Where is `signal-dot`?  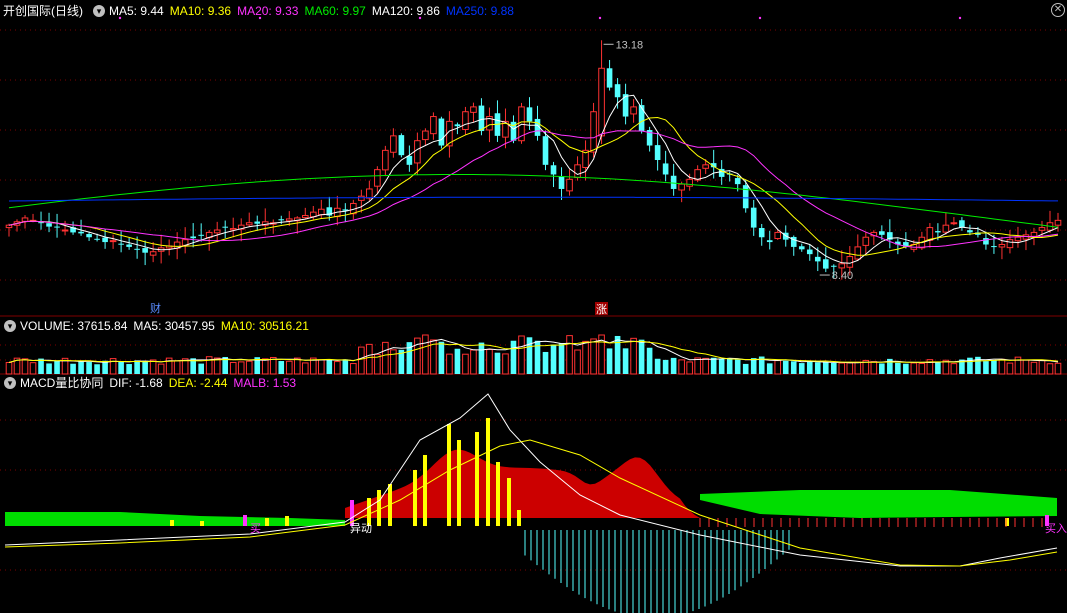
signal-dot is located at coordinates (760, 18).